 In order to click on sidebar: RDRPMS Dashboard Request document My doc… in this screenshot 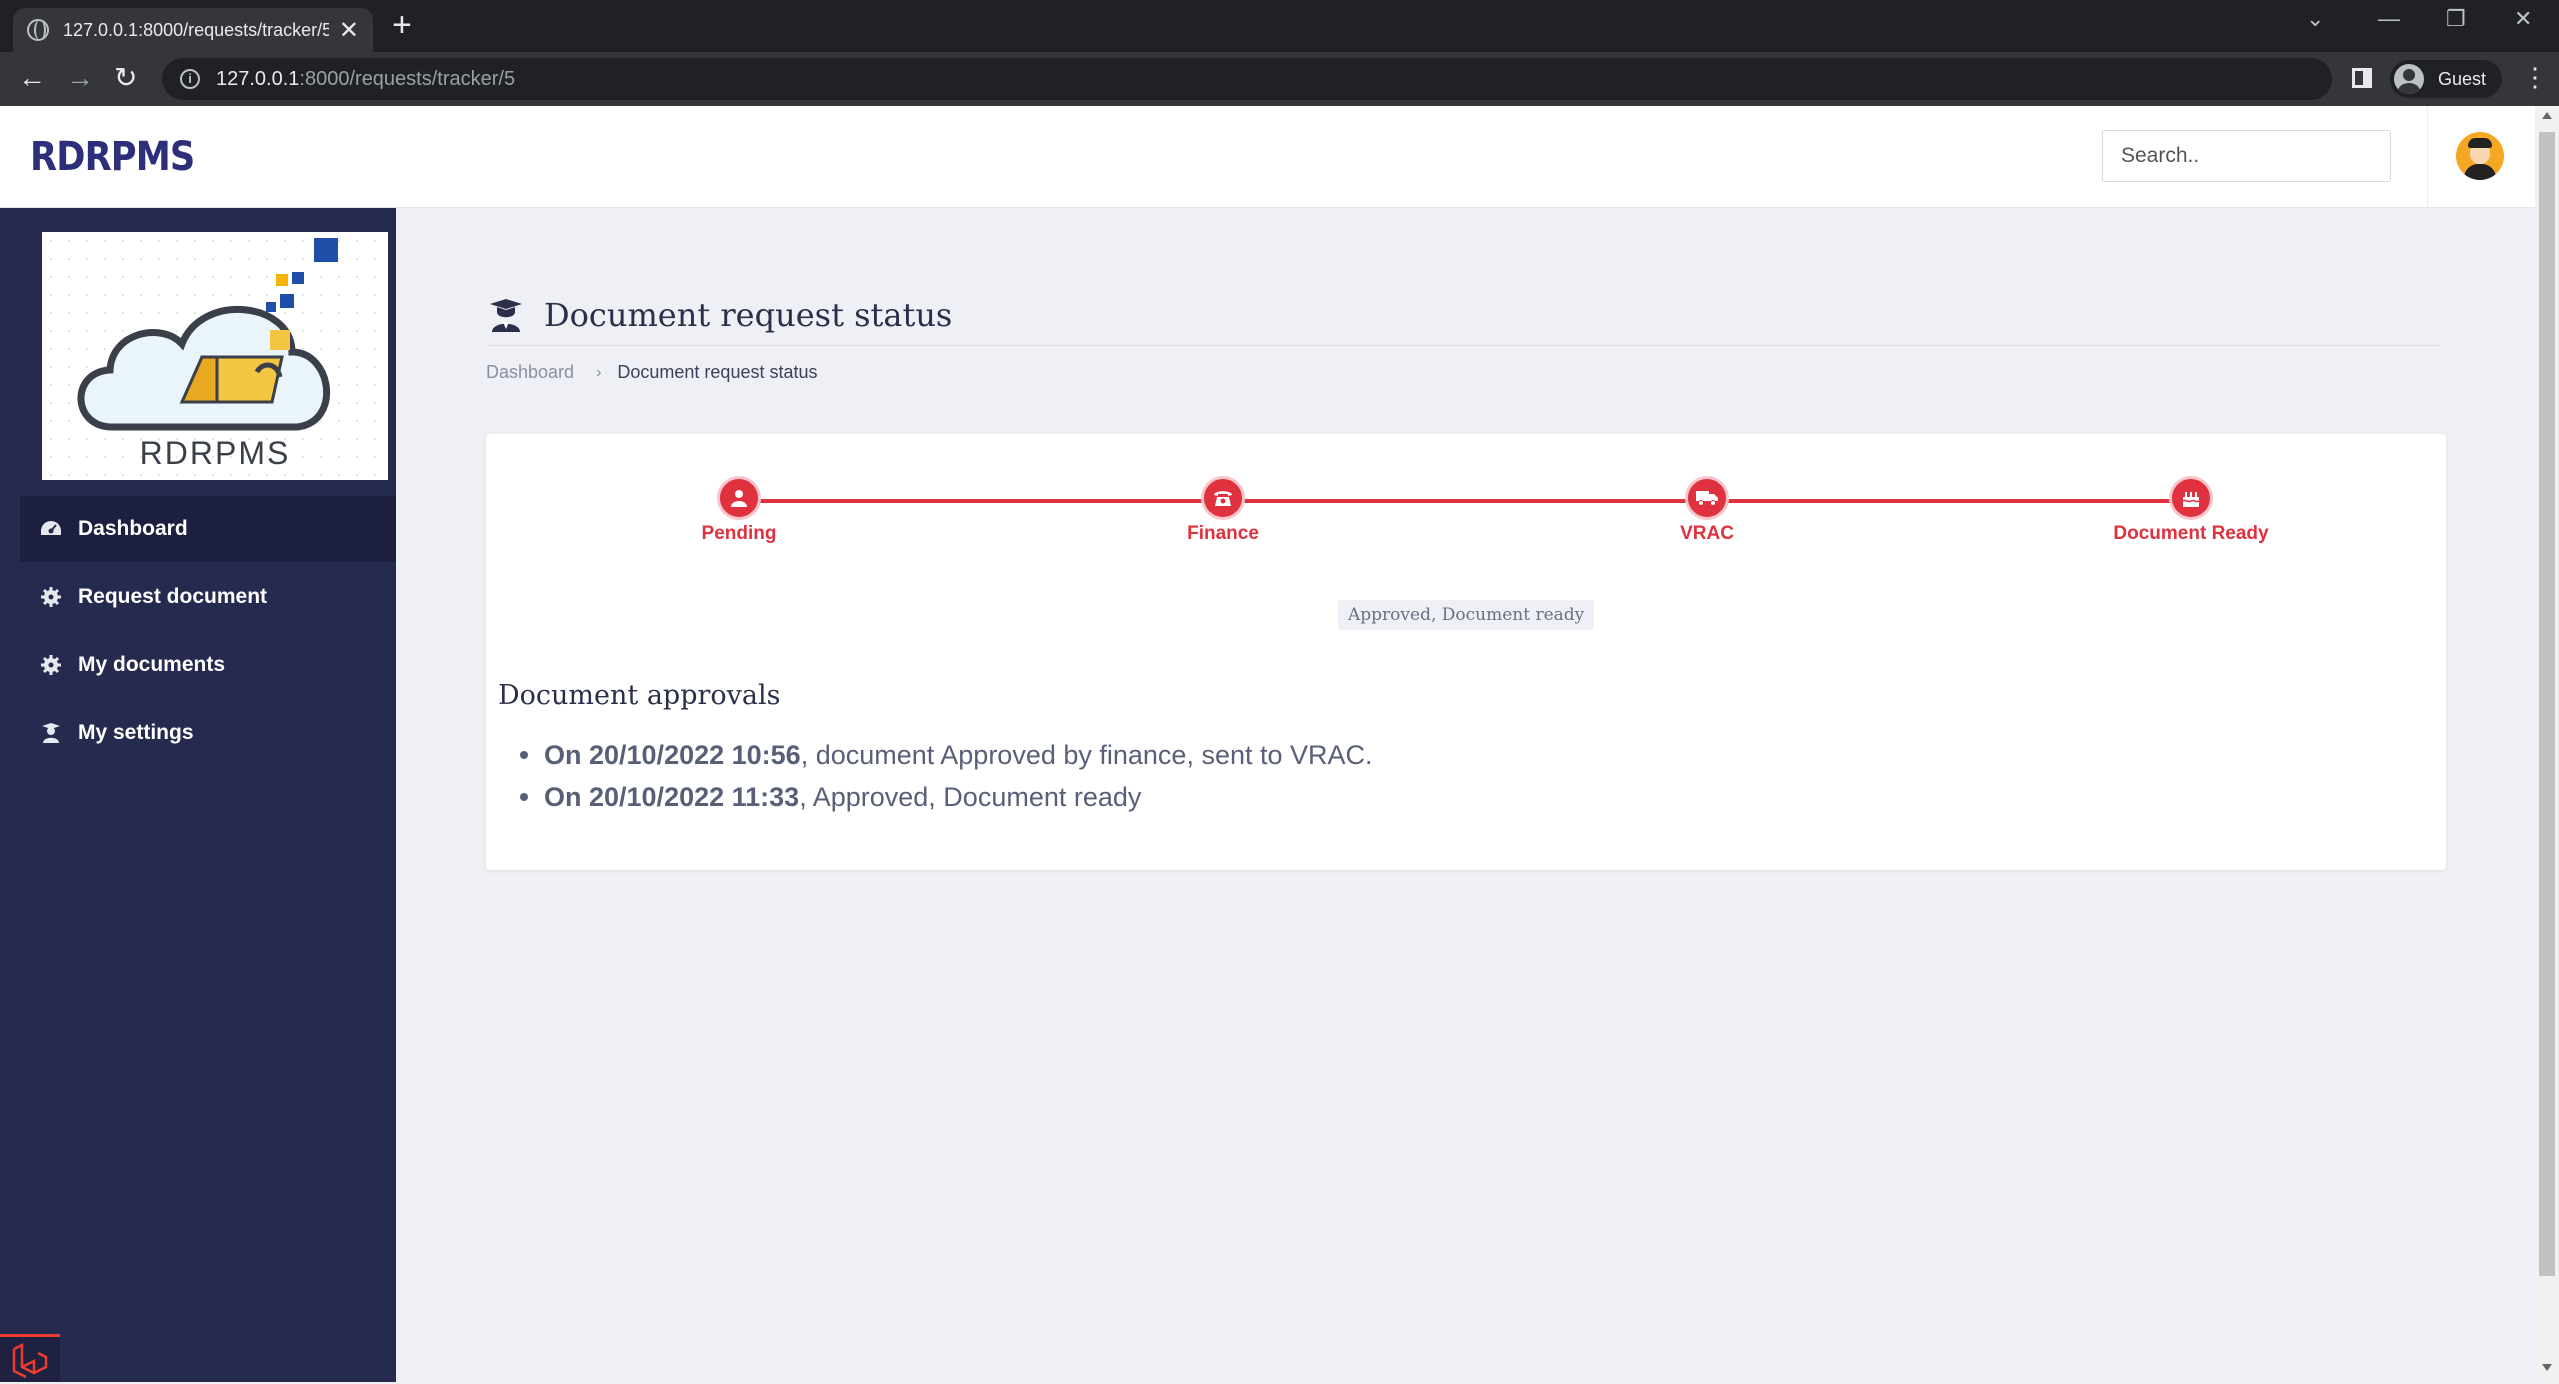, I will do `click(198, 795)`.